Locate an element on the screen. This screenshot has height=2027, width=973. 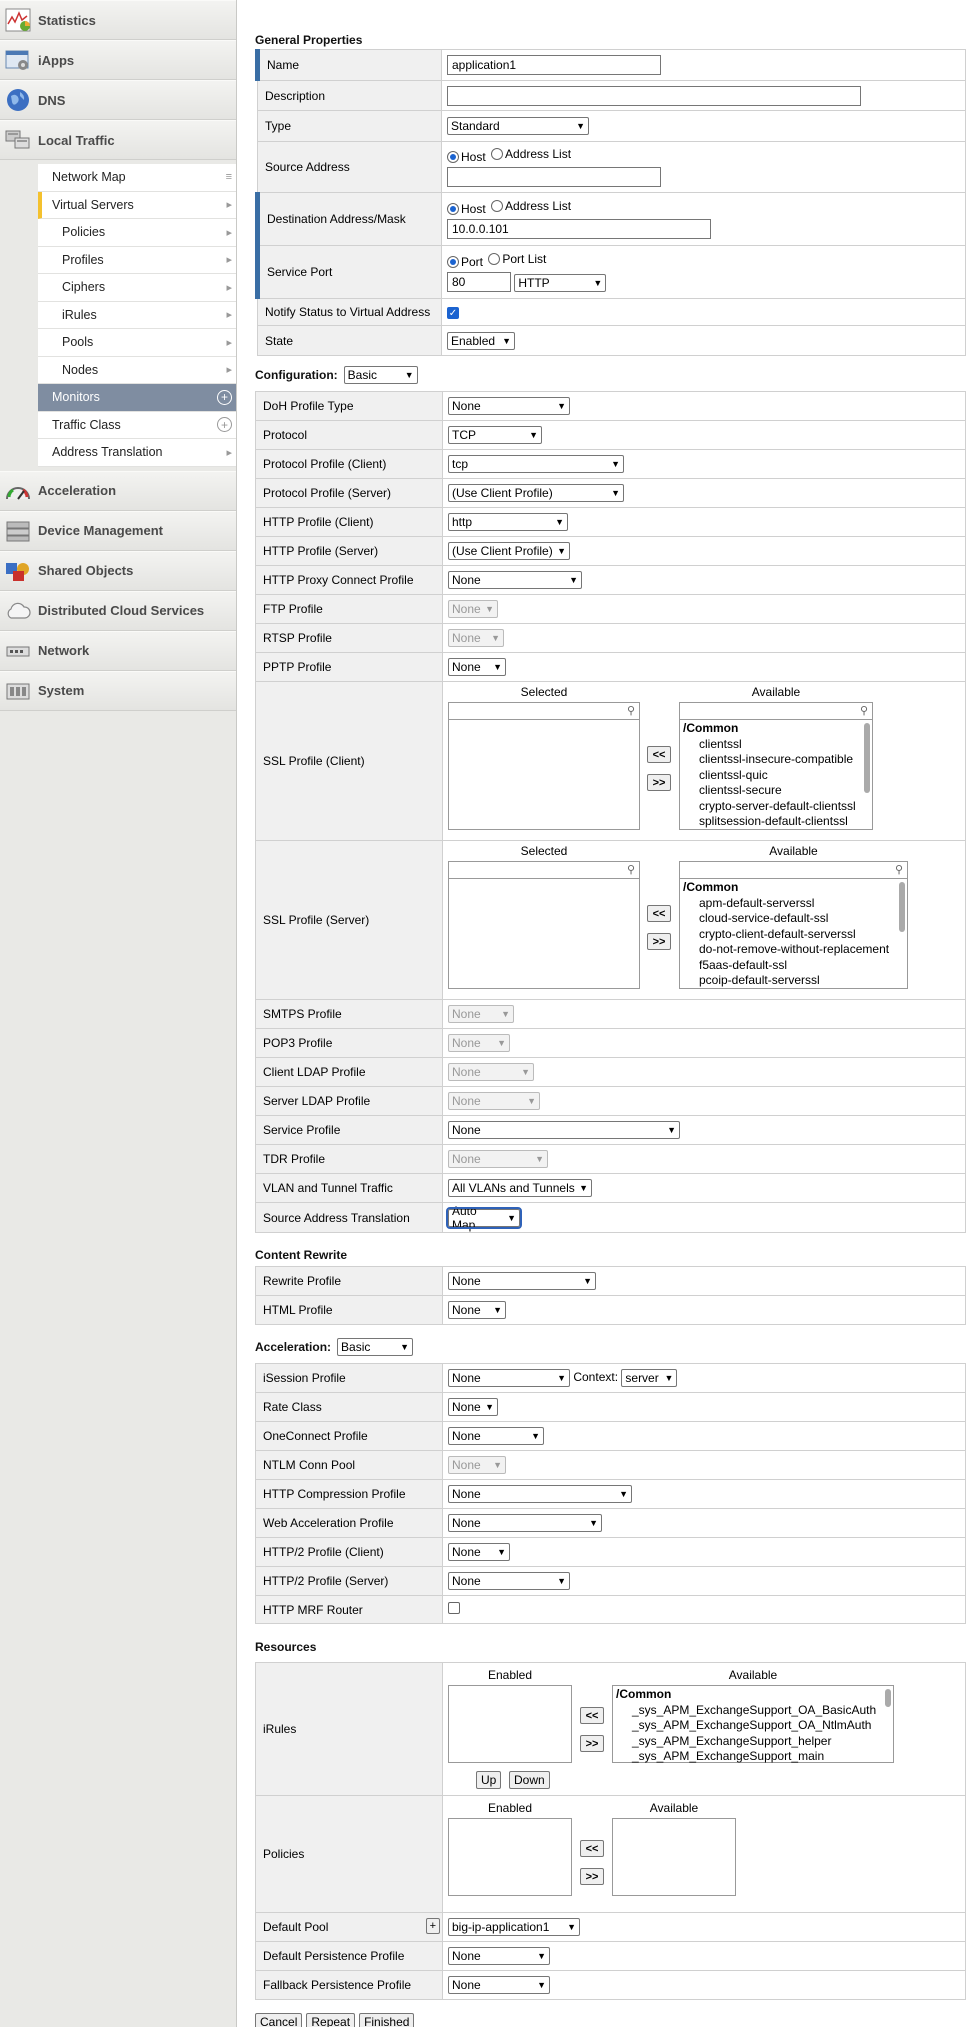
rate-class-select: None ▼ is located at coordinates (473, 1407).